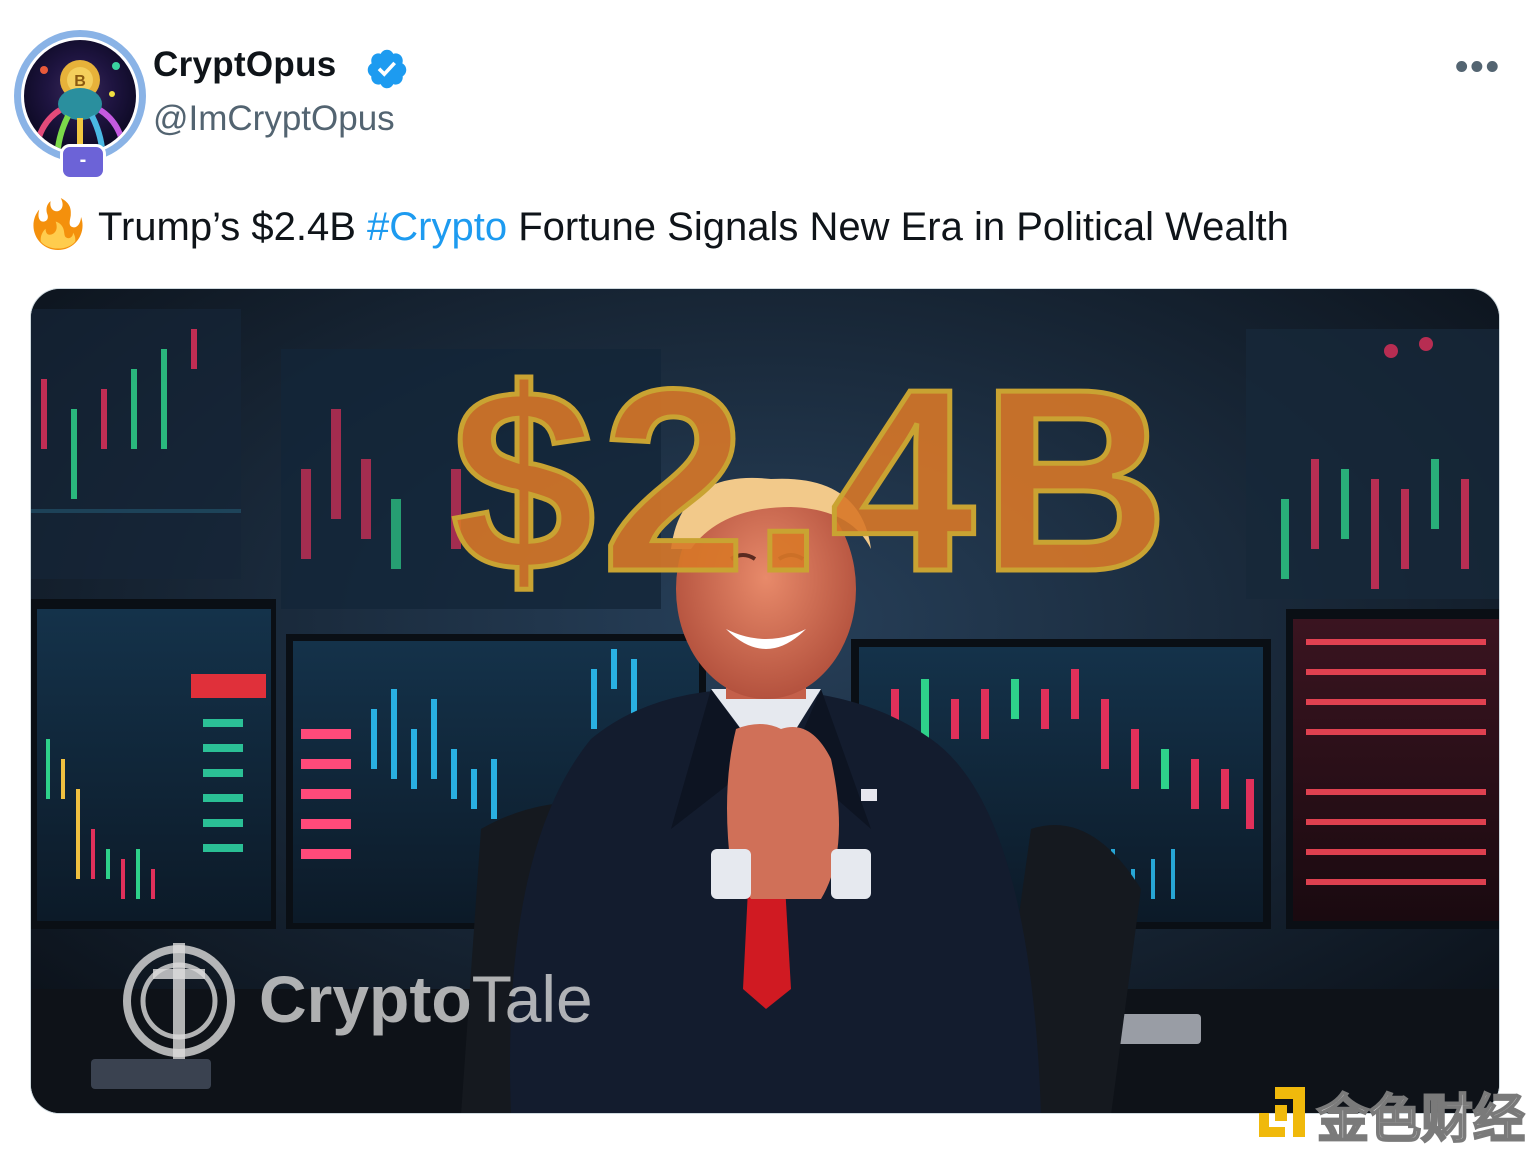 The image size is (1537, 1153). I want to click on svg-text: B, so click(80, 81).